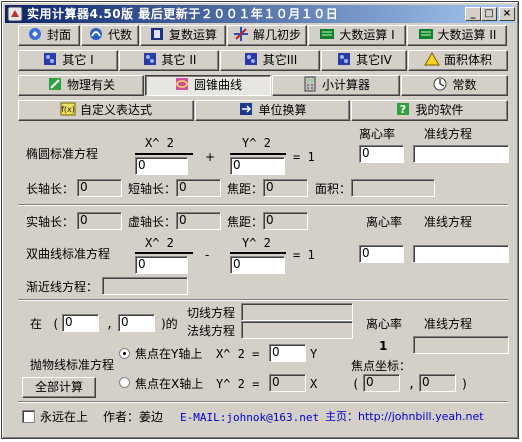  Describe the element at coordinates (198, 188) in the screenshot. I see `ellipse-short-axis-field: 0` at that location.